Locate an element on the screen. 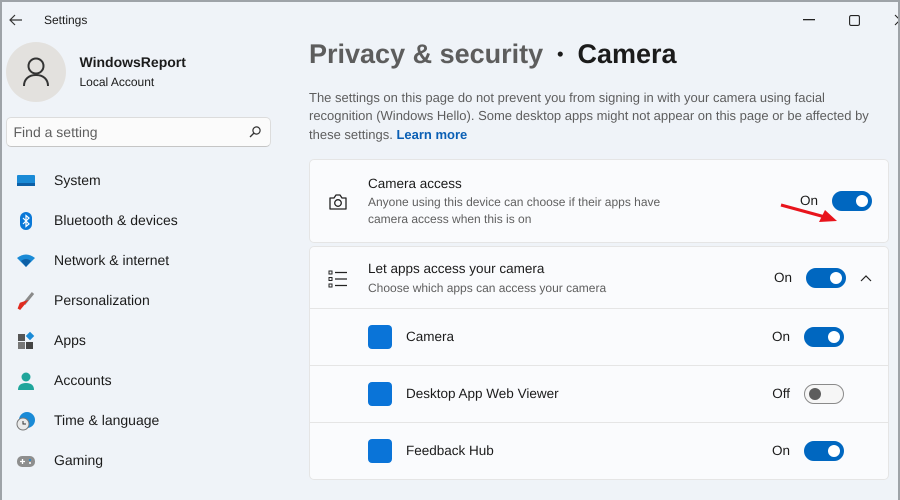 The image size is (900, 500). search-icon is located at coordinates (254, 132).